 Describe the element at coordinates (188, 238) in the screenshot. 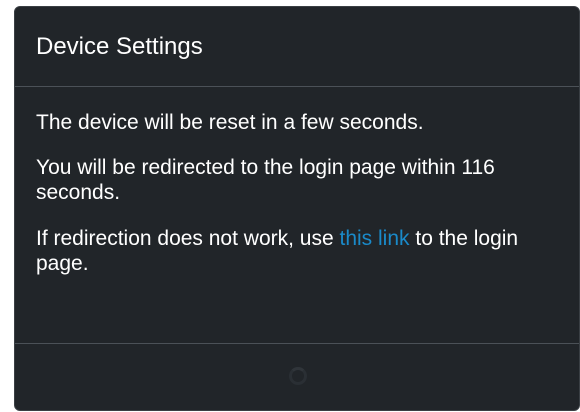

I see `fallback-text-before: If redirection does not work, use` at that location.